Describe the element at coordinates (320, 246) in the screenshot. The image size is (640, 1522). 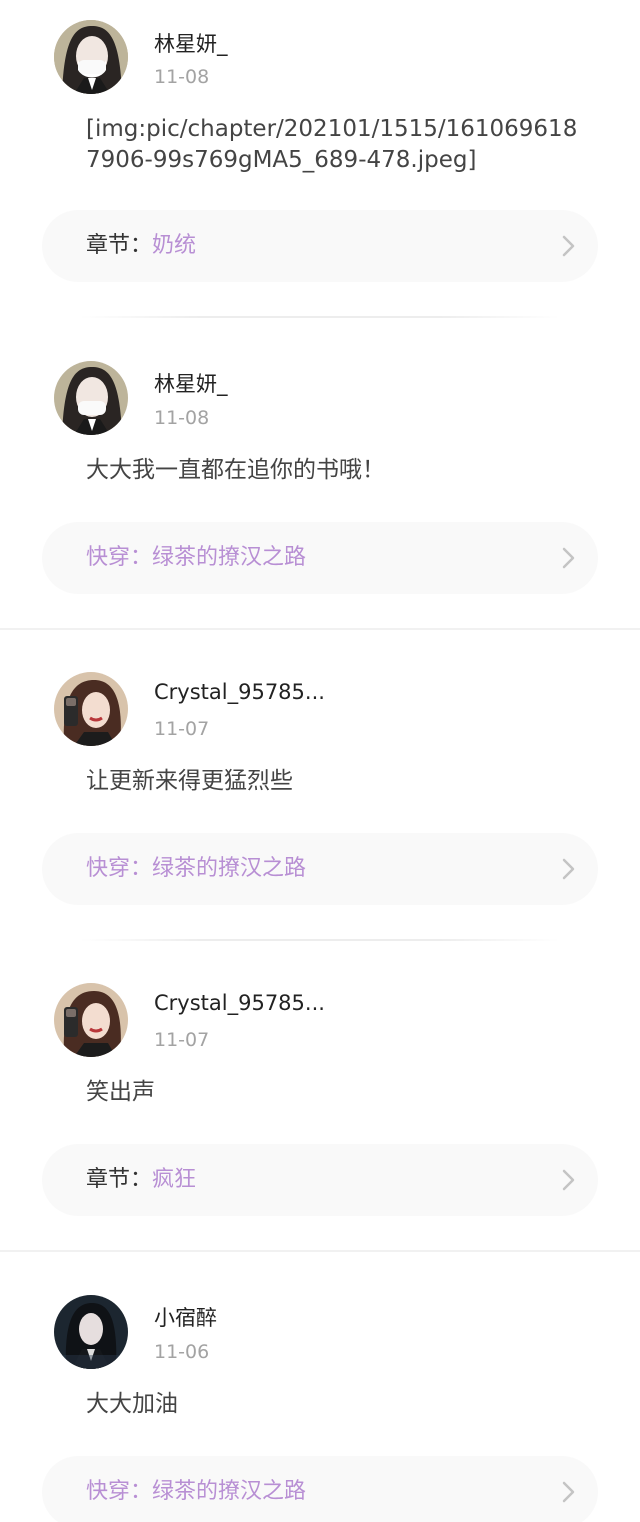
I see `chapter-link-card: 章节：奶统` at that location.